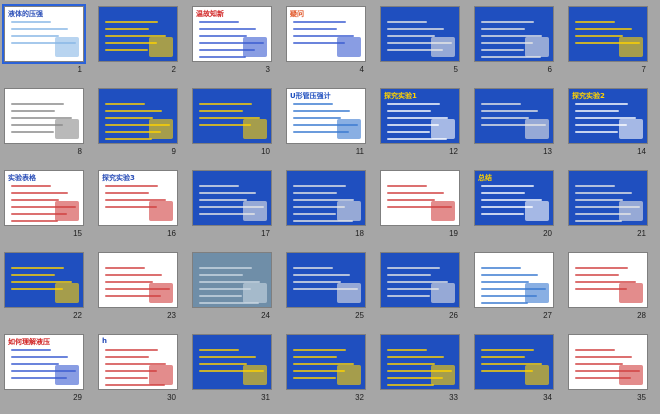  Describe the element at coordinates (265, 397) in the screenshot. I see `slide-number: 31` at that location.